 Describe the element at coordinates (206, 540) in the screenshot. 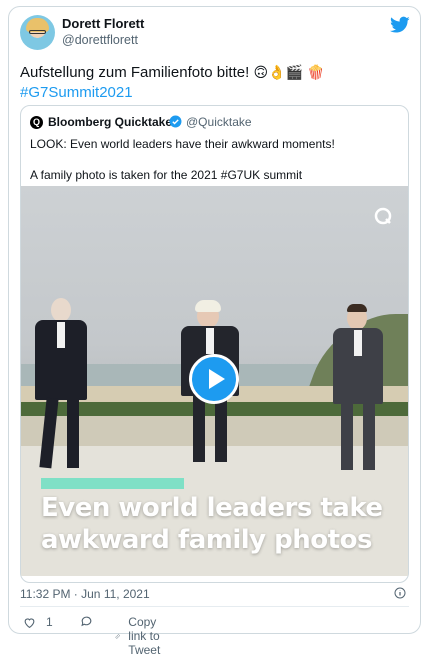

I see `video-caption-line-2: awkward family photos` at that location.